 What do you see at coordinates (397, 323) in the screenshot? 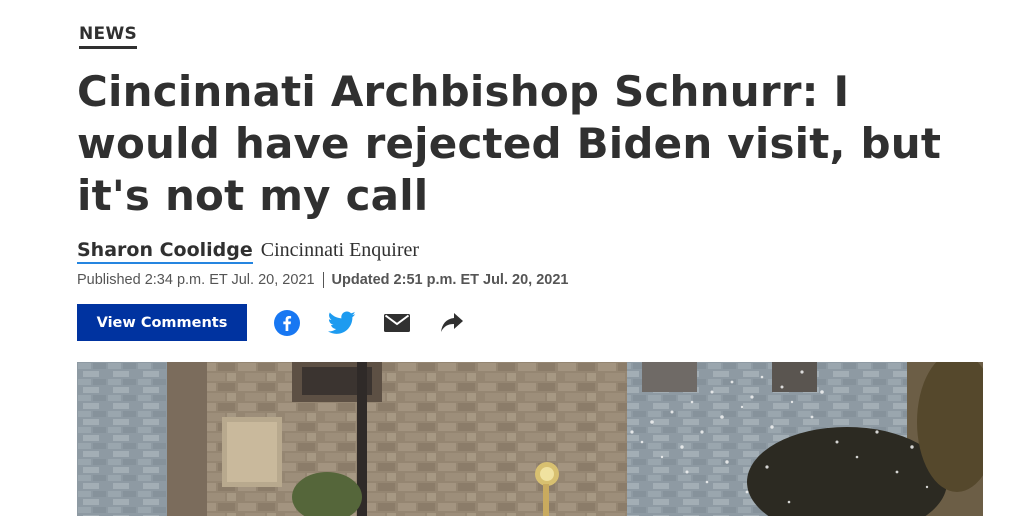
I see `email-icon` at bounding box center [397, 323].